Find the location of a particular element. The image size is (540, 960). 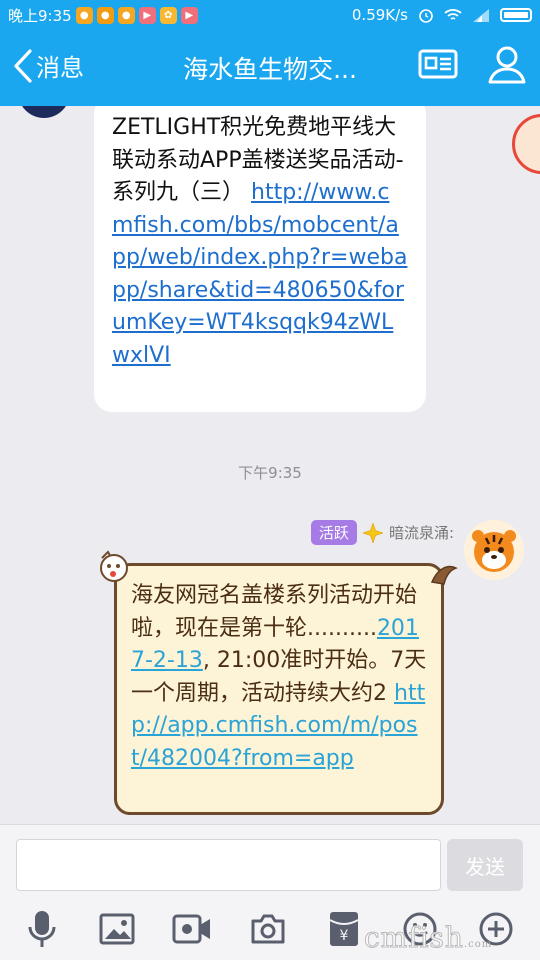

wifi-icon is located at coordinates (453, 14).